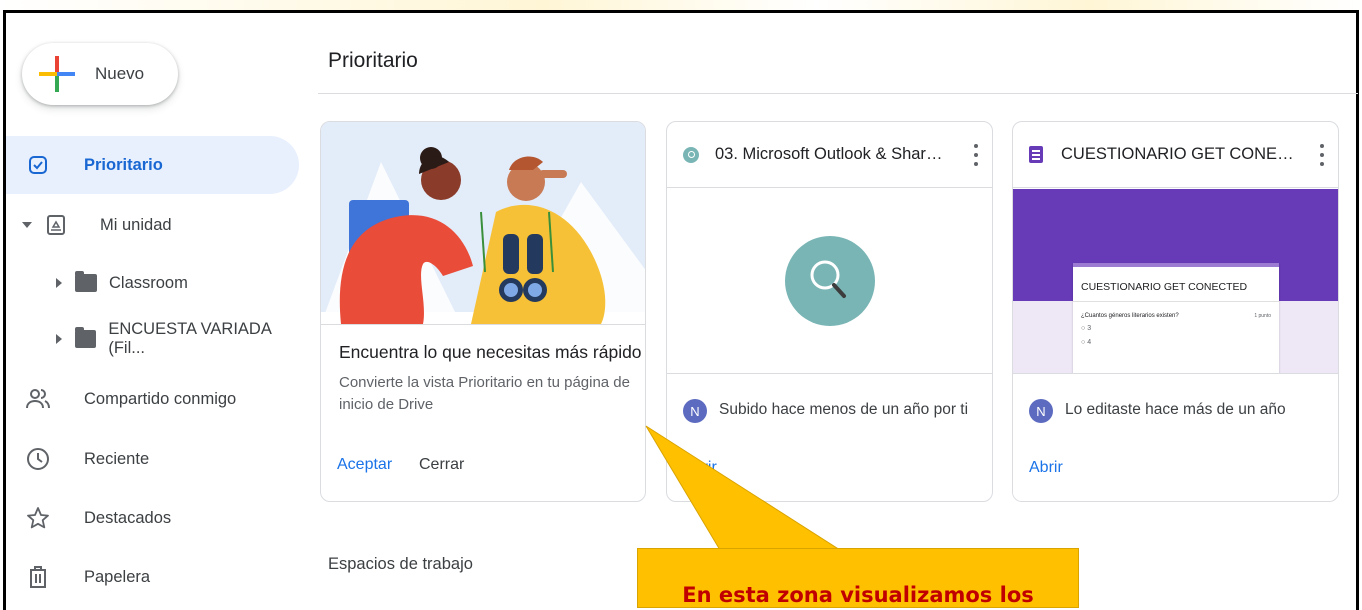 The image size is (1362, 610). Describe the element at coordinates (117, 576) in the screenshot. I see `sidebar-item-label: Papelera` at that location.